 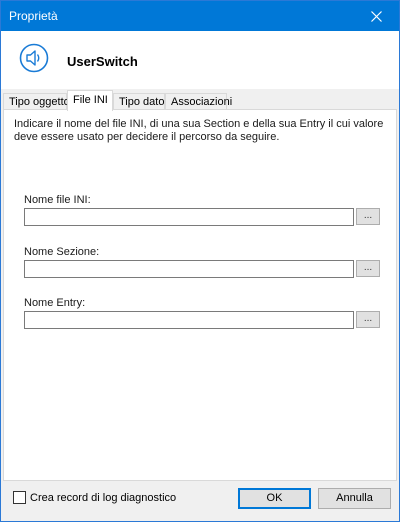 I want to click on ini-file-label: Nome file INI:, so click(x=57, y=200).